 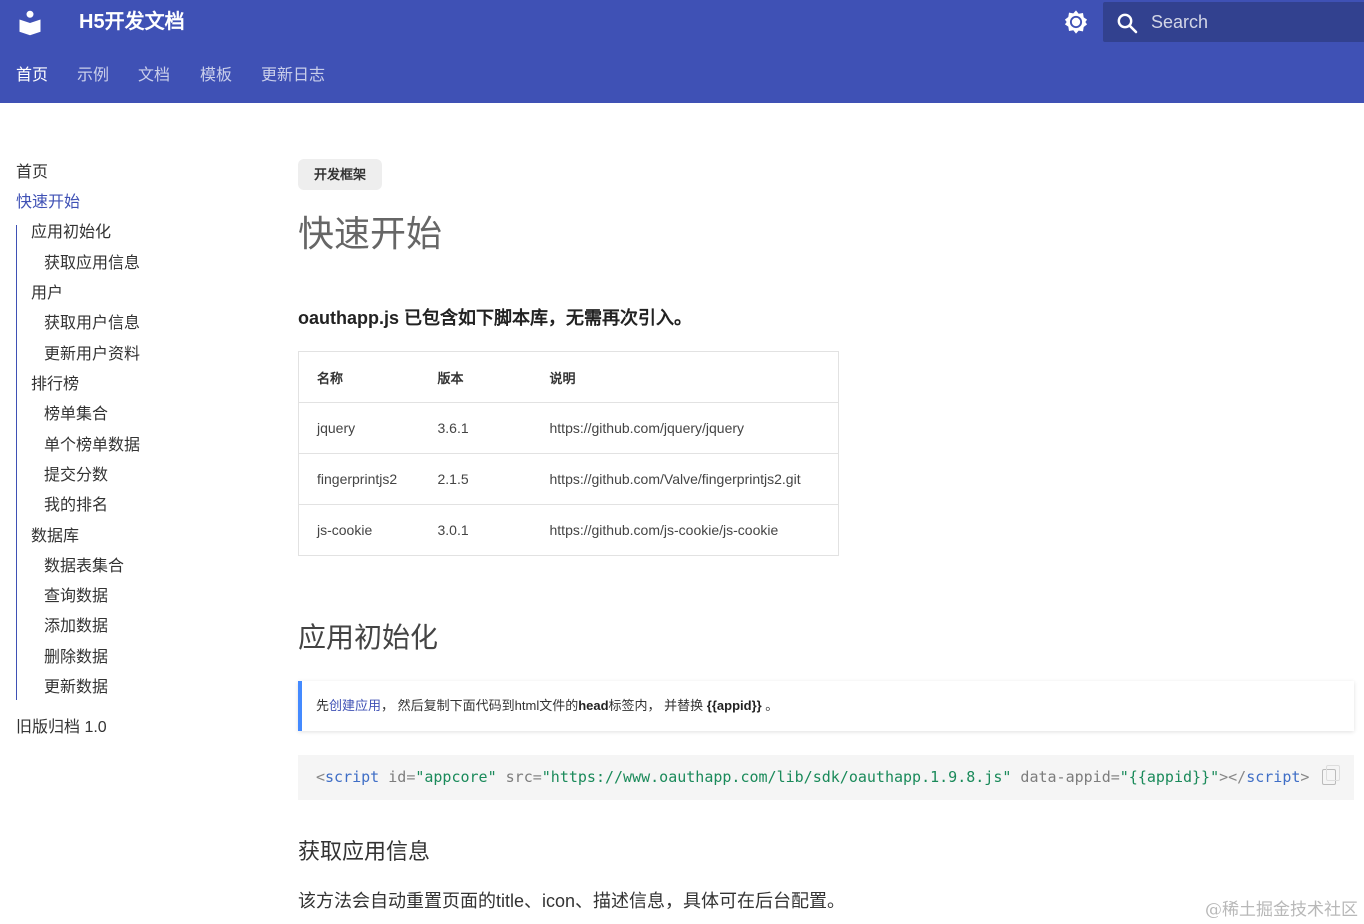 I want to click on sidebar-item-delete-data: 删除数据, so click(x=76, y=658).